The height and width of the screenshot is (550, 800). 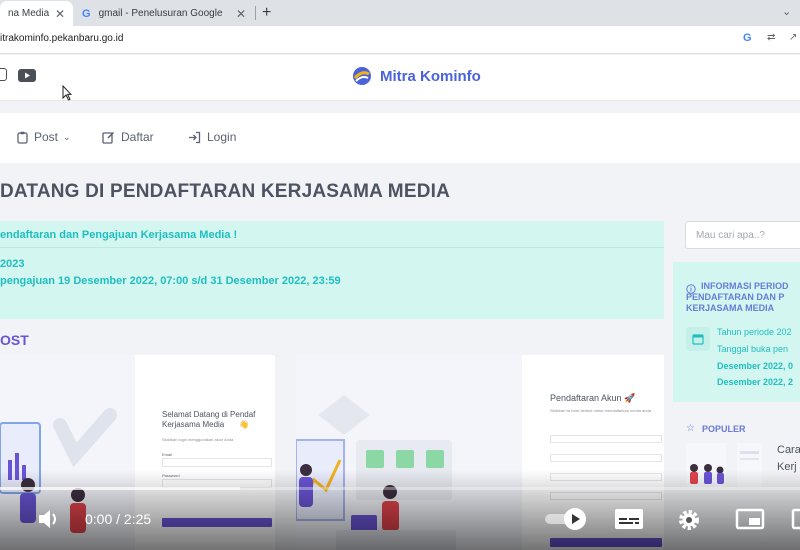 I want to click on info-title-line: PENDAFTARAN DAN P, so click(x=735, y=297).